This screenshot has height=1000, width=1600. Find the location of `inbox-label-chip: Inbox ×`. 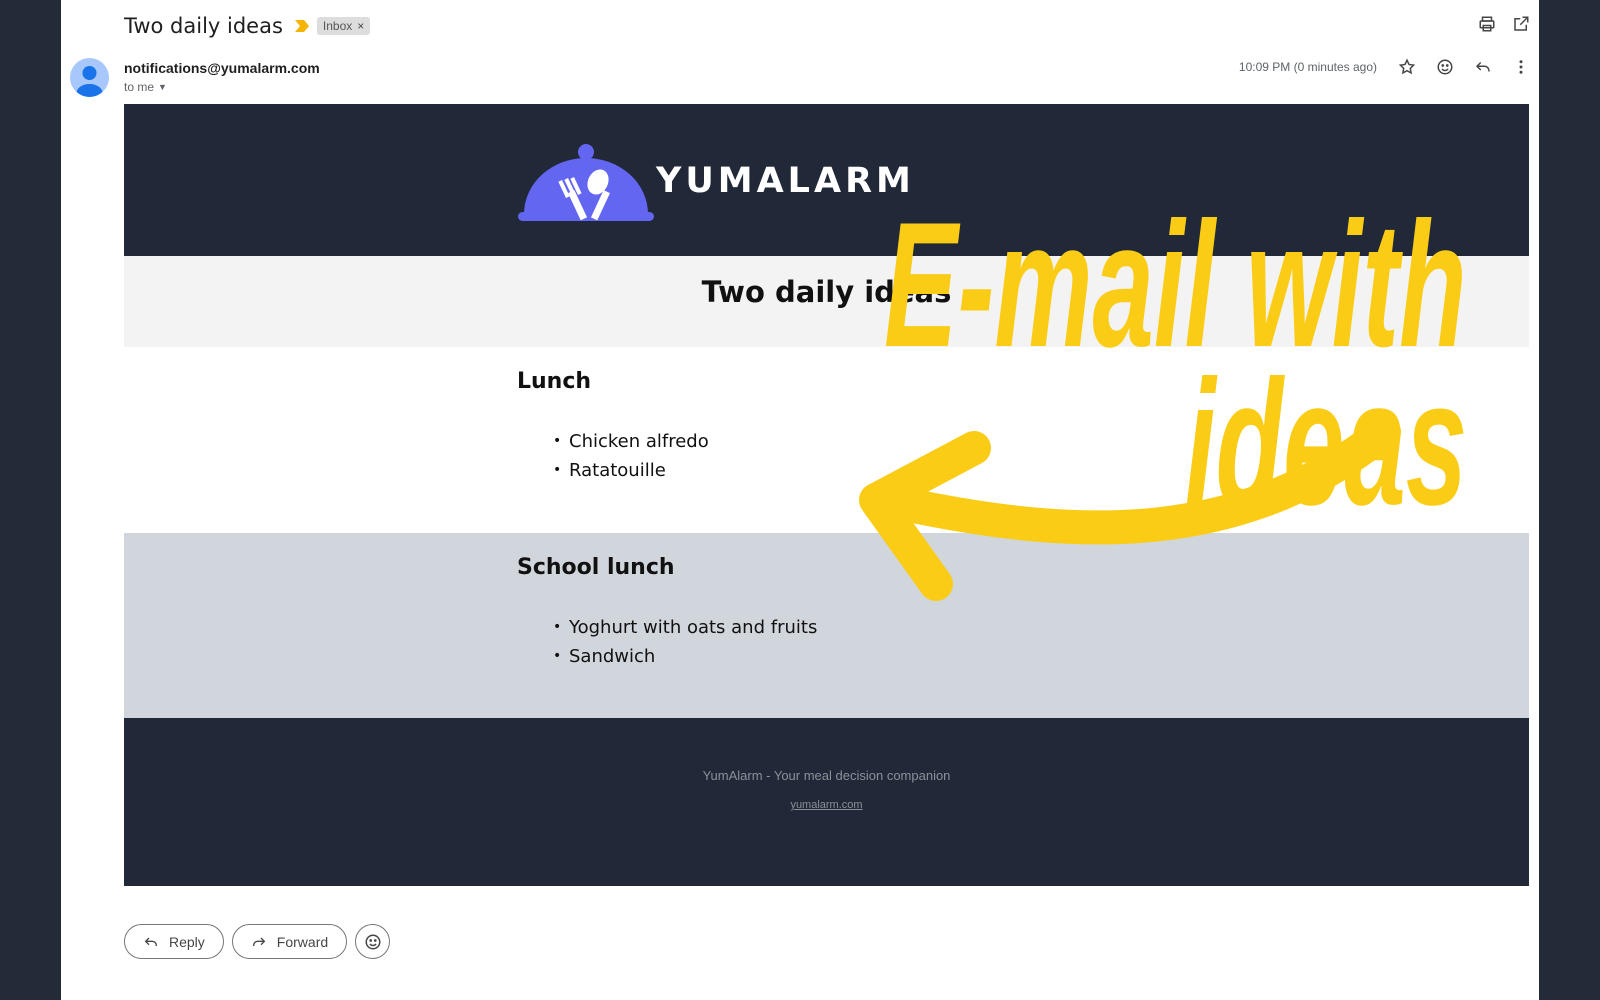

inbox-label-chip: Inbox × is located at coordinates (343, 26).